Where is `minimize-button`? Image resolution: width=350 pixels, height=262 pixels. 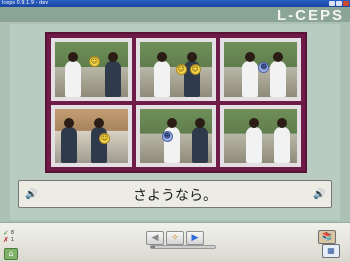
minimize-button is located at coordinates (332, 3).